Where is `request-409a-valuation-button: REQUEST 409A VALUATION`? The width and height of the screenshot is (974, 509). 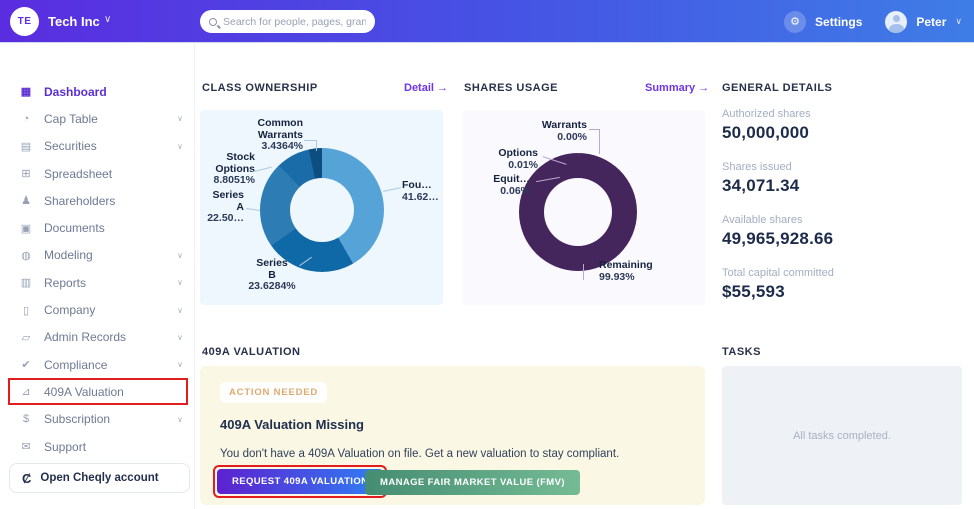 request-409a-valuation-button: REQUEST 409A VALUATION is located at coordinates (300, 481).